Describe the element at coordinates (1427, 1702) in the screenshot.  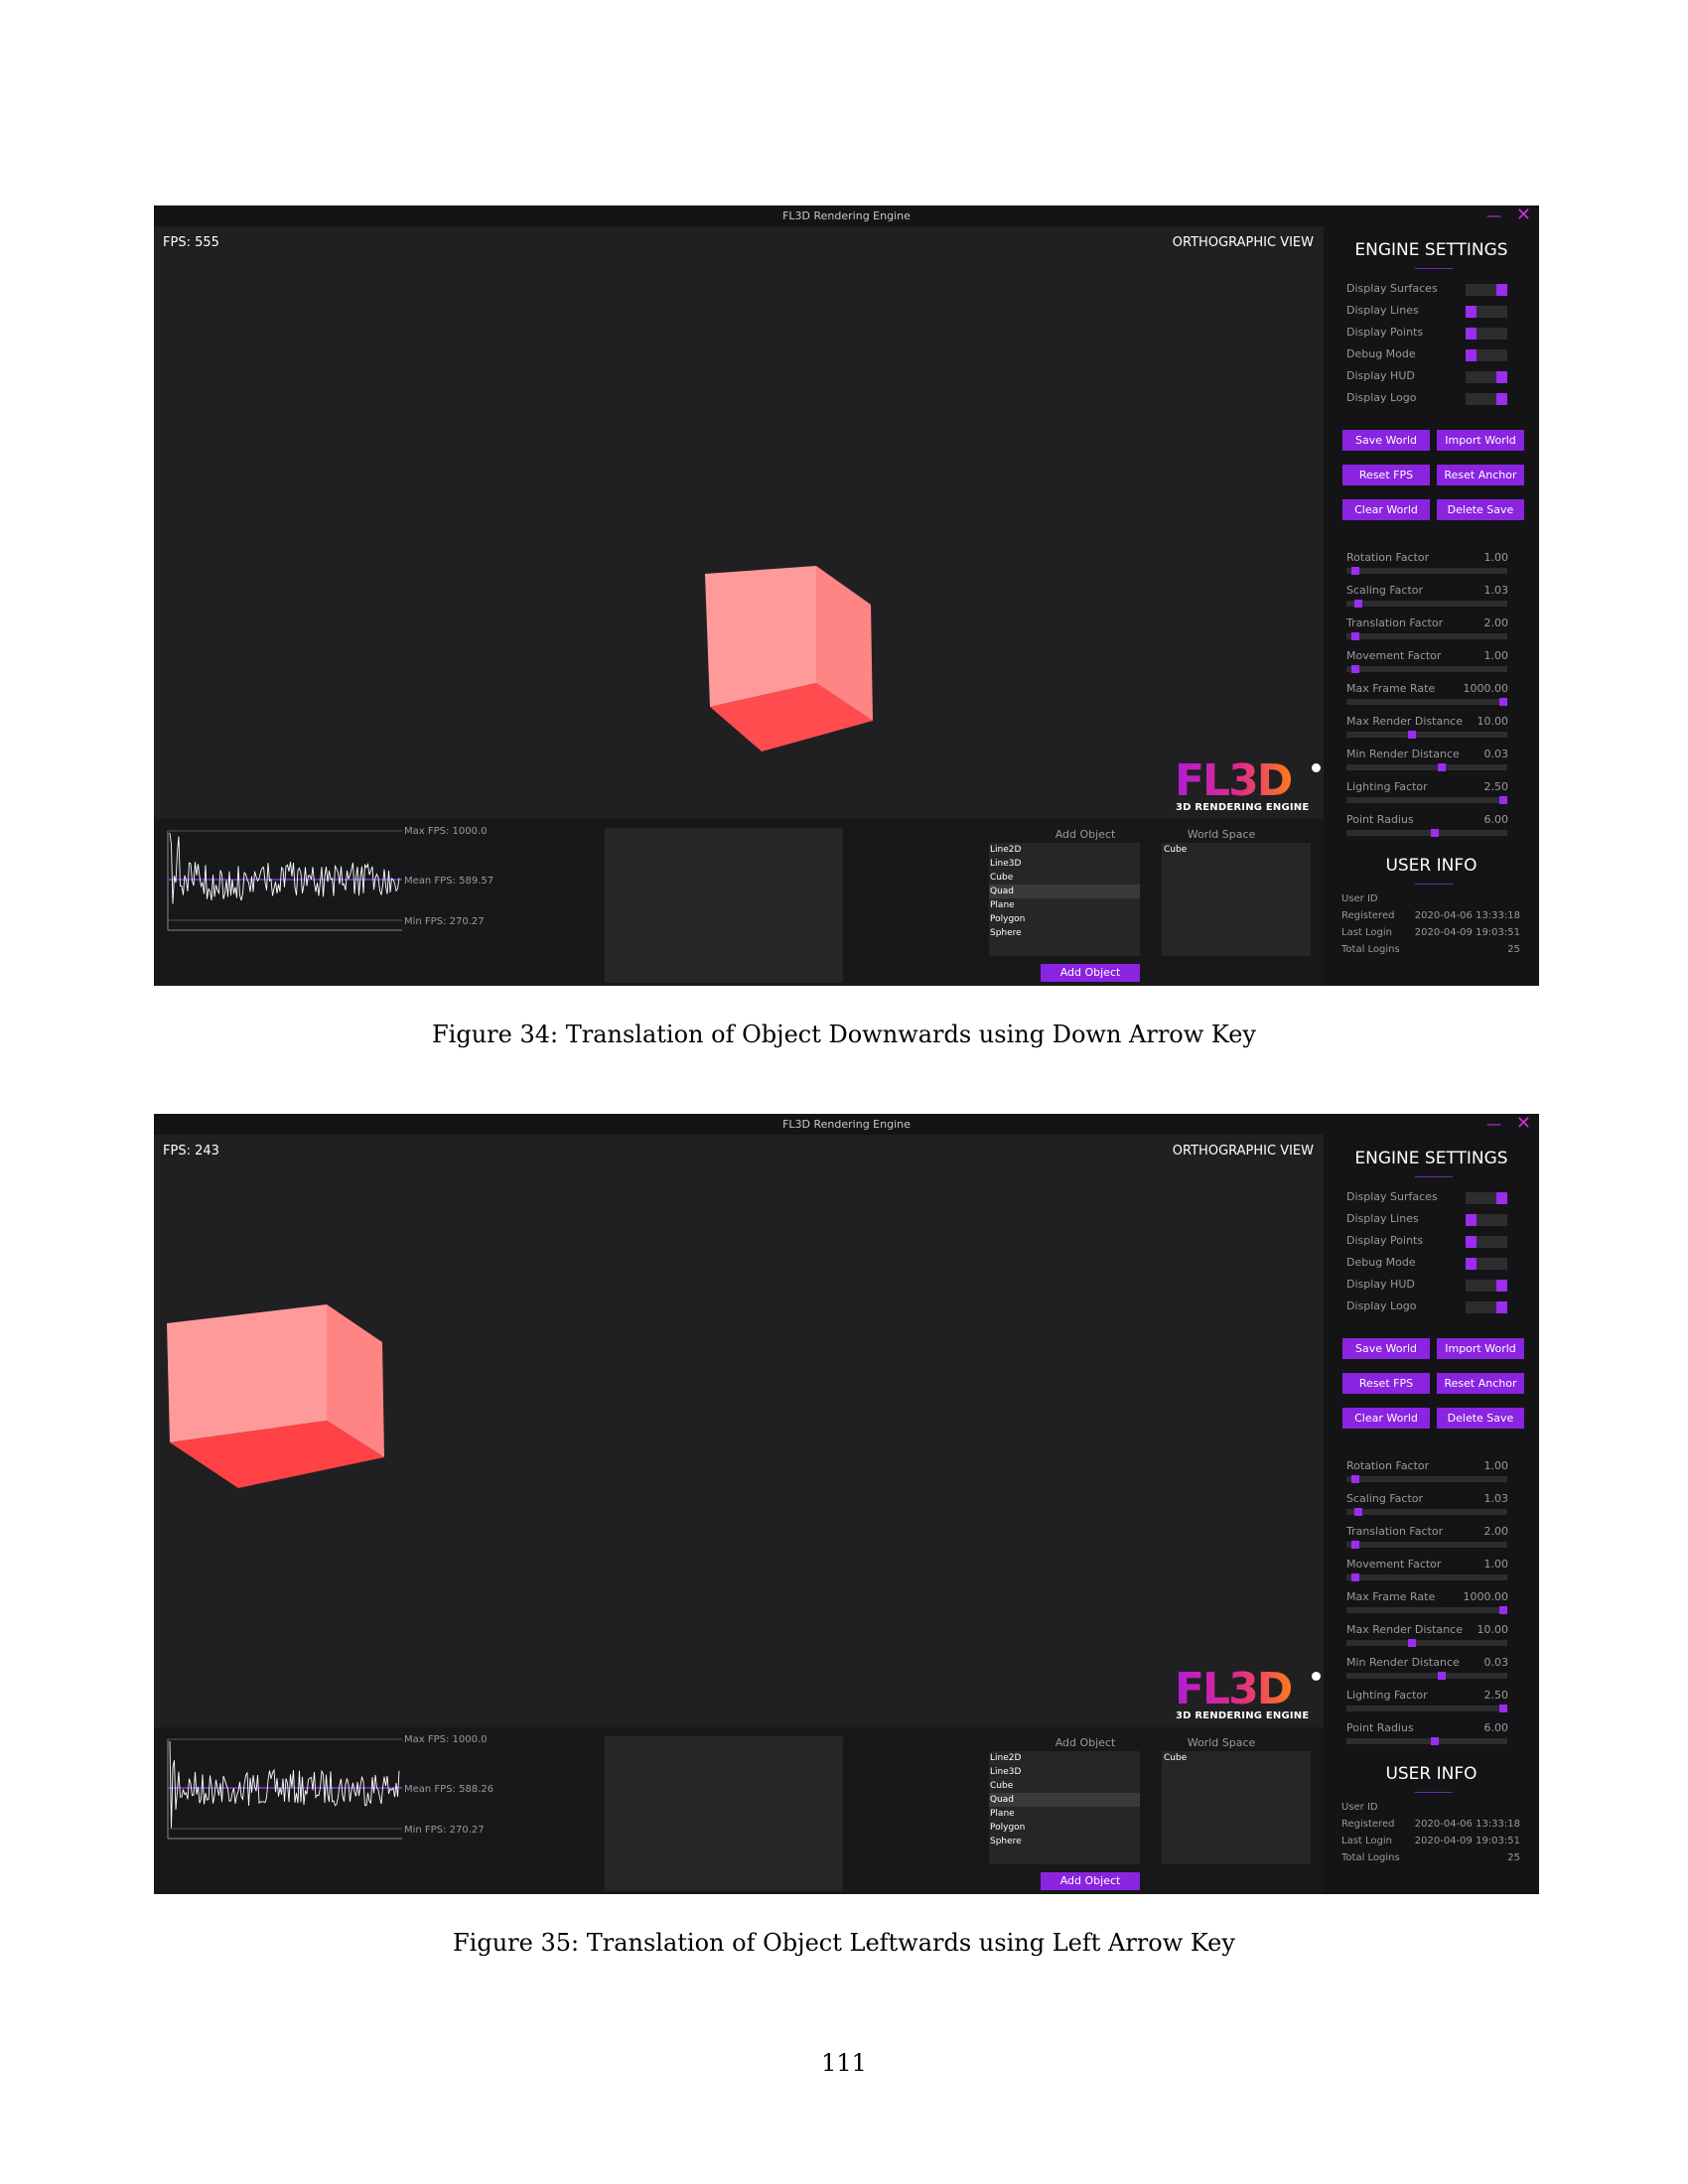
I see `slider-lighting-factor: Lighting Factor 2.50` at that location.